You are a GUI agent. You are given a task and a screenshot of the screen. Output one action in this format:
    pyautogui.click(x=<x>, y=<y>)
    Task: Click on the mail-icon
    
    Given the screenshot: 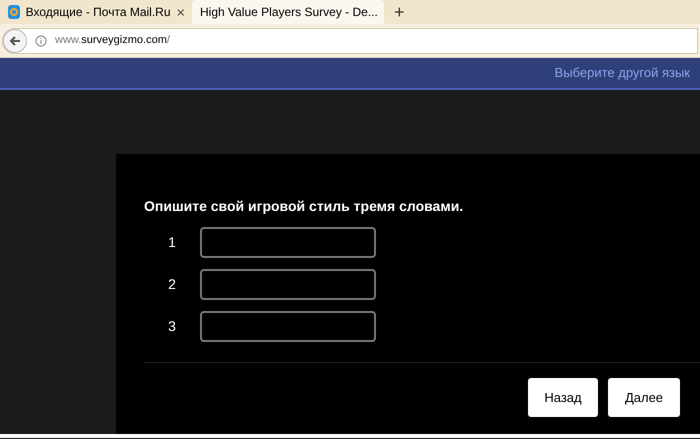 What is the action you would take?
    pyautogui.click(x=14, y=12)
    